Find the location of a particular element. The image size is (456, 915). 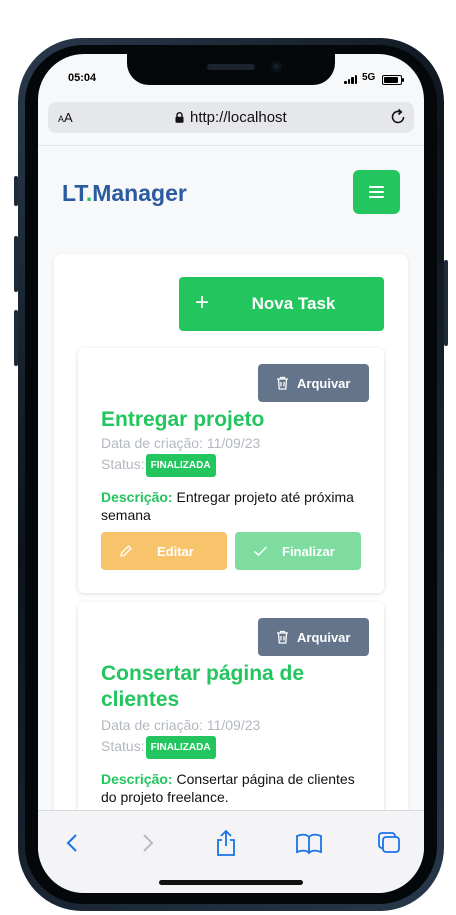

speaker-grille is located at coordinates (231, 67).